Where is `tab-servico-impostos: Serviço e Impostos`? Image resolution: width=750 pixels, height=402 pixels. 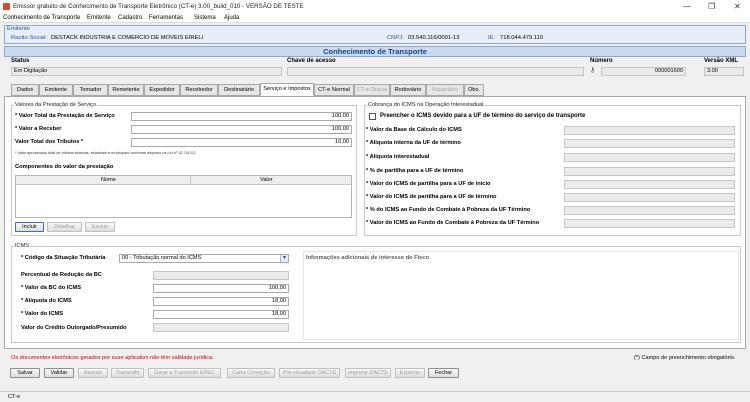
tab-servico-impostos: Serviço e Impostos is located at coordinates (287, 89).